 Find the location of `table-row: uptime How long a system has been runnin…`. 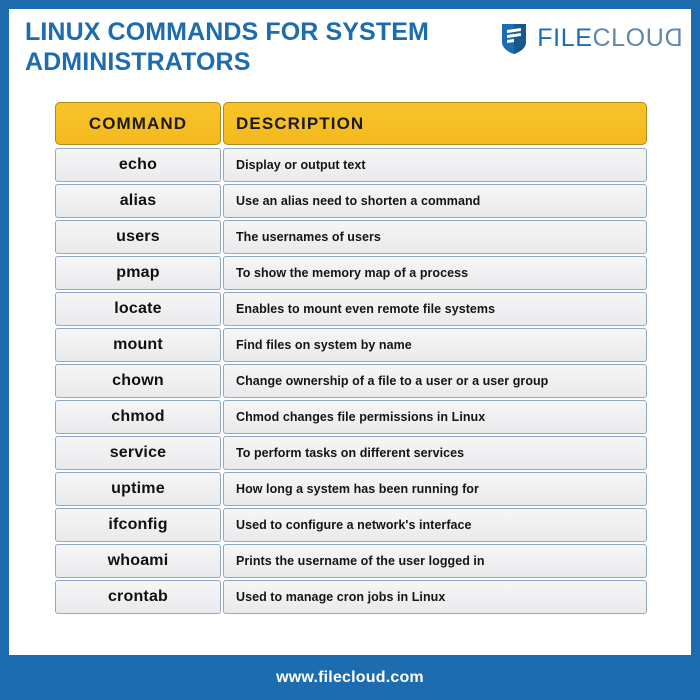

table-row: uptime How long a system has been runnin… is located at coordinates (351, 489).